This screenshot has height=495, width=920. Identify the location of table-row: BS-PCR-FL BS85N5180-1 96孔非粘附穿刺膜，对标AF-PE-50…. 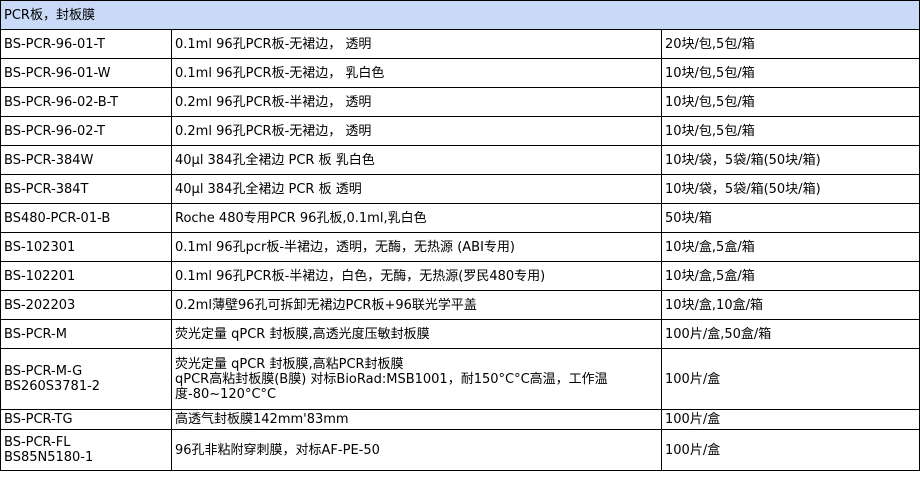
(460, 450).